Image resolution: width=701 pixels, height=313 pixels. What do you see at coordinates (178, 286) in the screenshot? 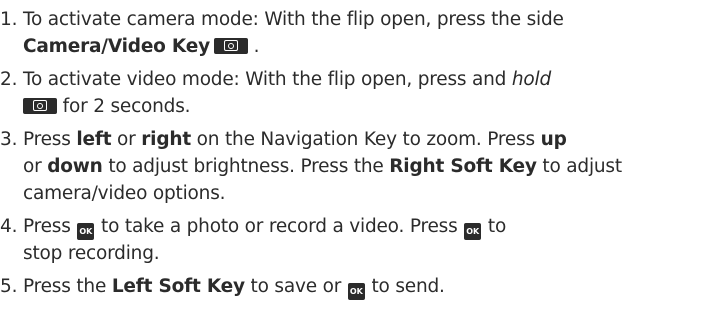
I see `left-soft-key-label: Left Soft Key` at bounding box center [178, 286].